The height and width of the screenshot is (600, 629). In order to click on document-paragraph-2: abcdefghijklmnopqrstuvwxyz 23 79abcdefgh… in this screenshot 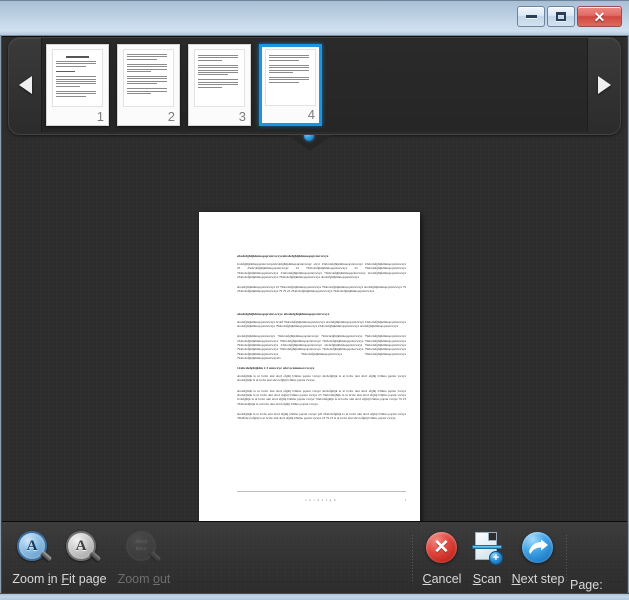, I will do `click(321, 289)`.